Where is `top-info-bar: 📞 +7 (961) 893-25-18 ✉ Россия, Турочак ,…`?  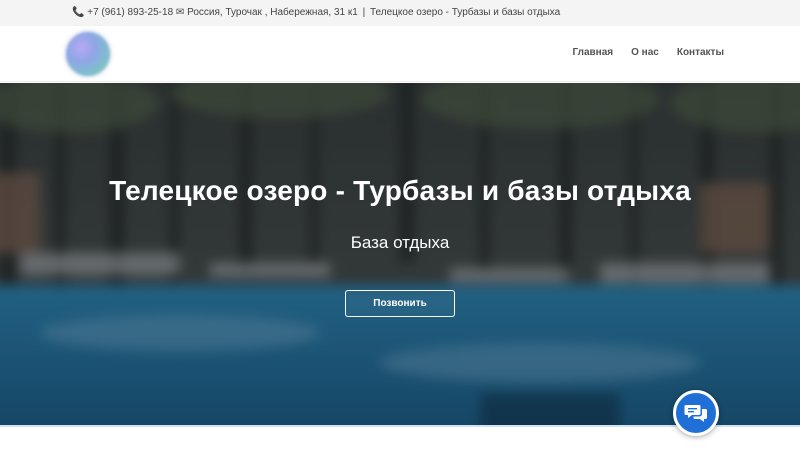
top-info-bar: 📞 +7 (961) 893-25-18 ✉ Россия, Турочак ,… is located at coordinates (400, 13).